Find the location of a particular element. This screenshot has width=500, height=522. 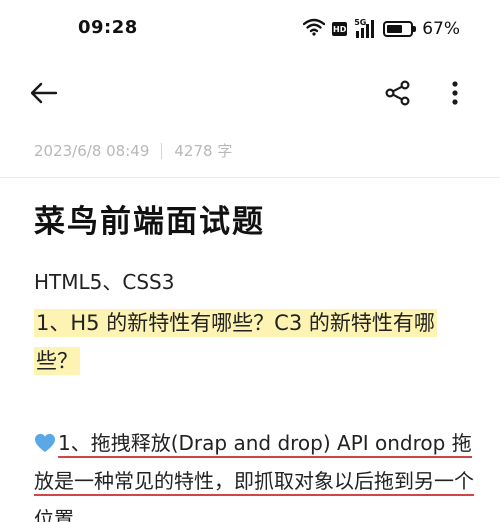

status-time: 09:28 is located at coordinates (108, 27).